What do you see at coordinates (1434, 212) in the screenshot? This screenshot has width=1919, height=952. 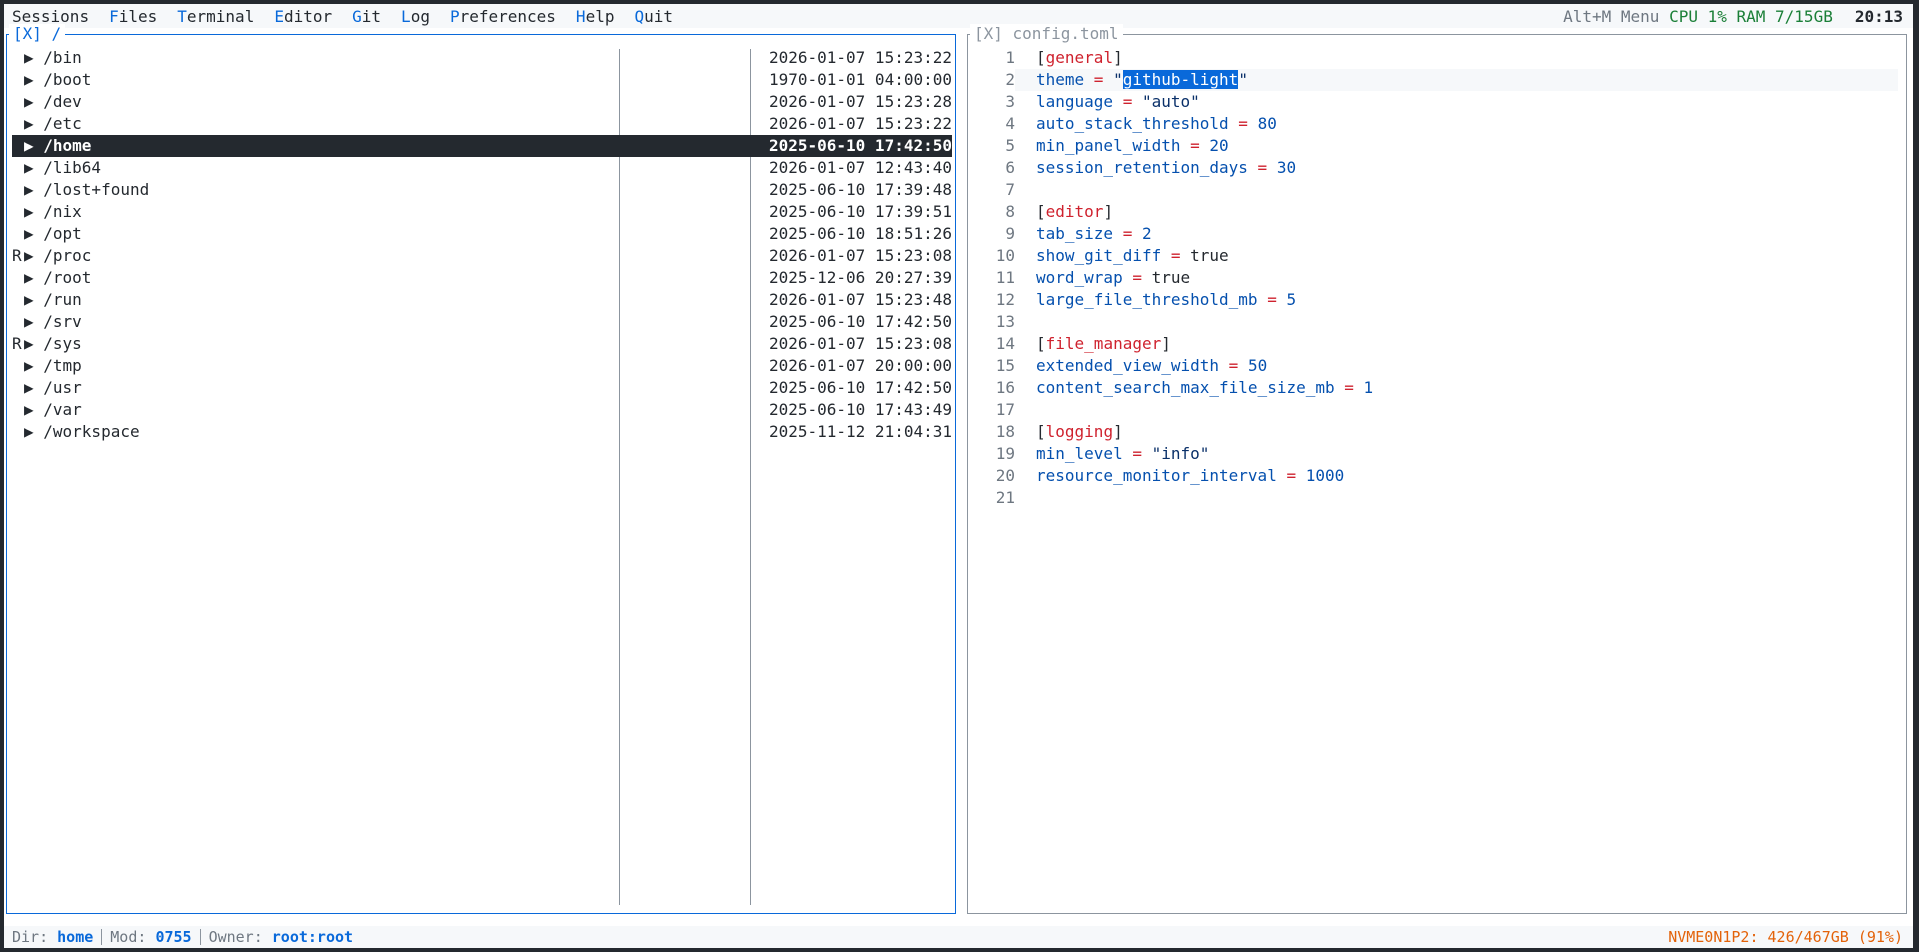 I see `editor-line: 8 [editor]` at bounding box center [1434, 212].